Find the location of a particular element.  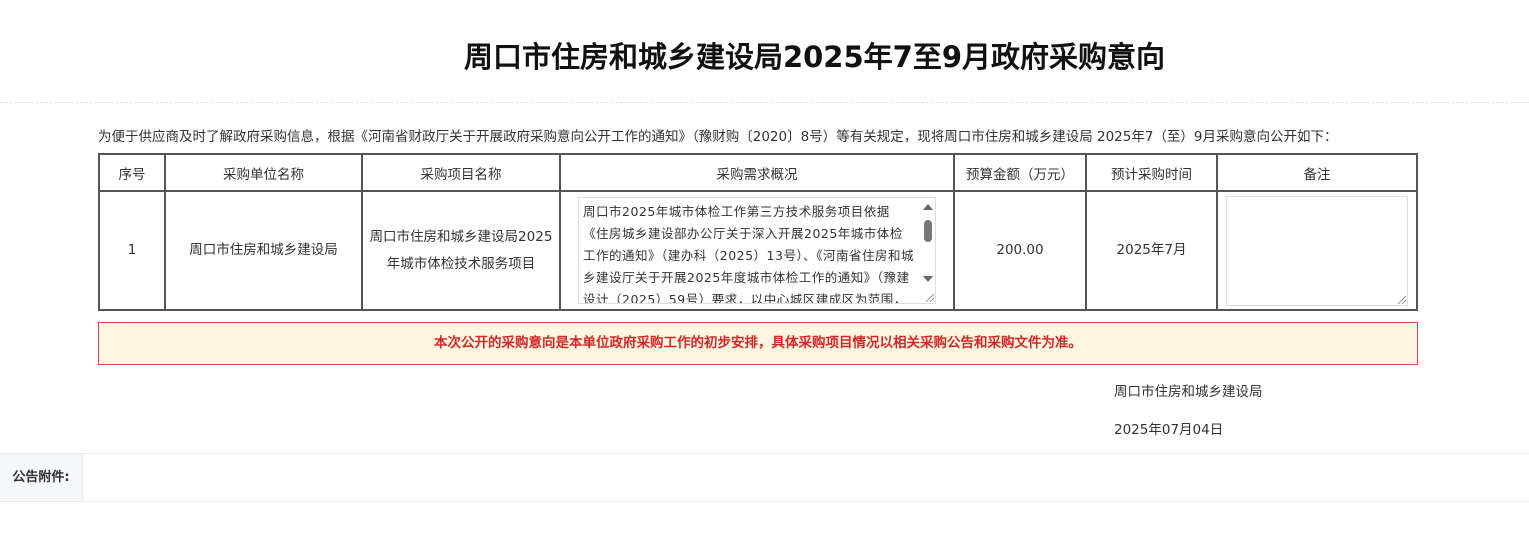

cell-index: 1 is located at coordinates (132, 250).